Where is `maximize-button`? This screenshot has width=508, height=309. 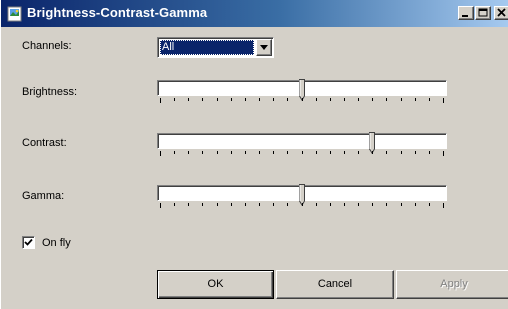 maximize-button is located at coordinates (483, 13).